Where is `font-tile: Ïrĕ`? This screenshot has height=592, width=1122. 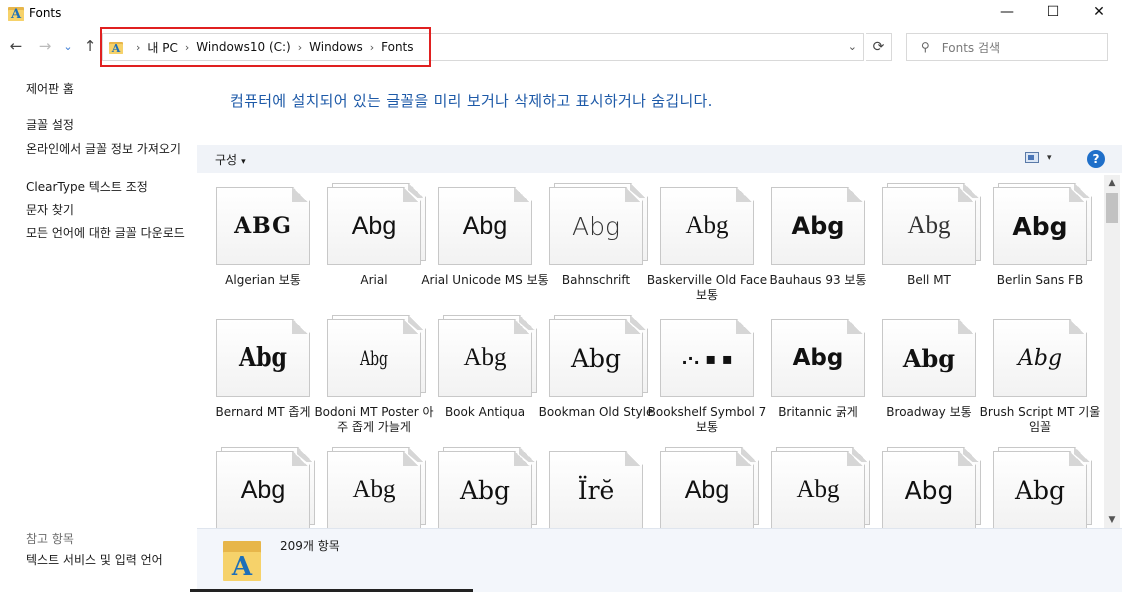
font-tile: Ïrĕ is located at coordinates (587, 483).